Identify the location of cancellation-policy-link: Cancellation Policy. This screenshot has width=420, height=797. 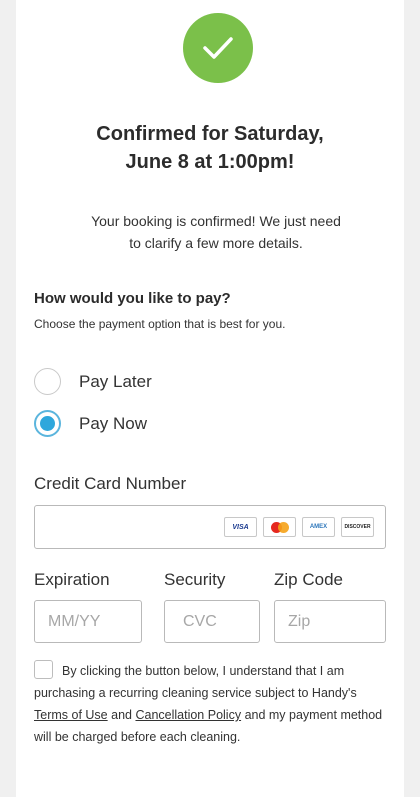
(188, 715).